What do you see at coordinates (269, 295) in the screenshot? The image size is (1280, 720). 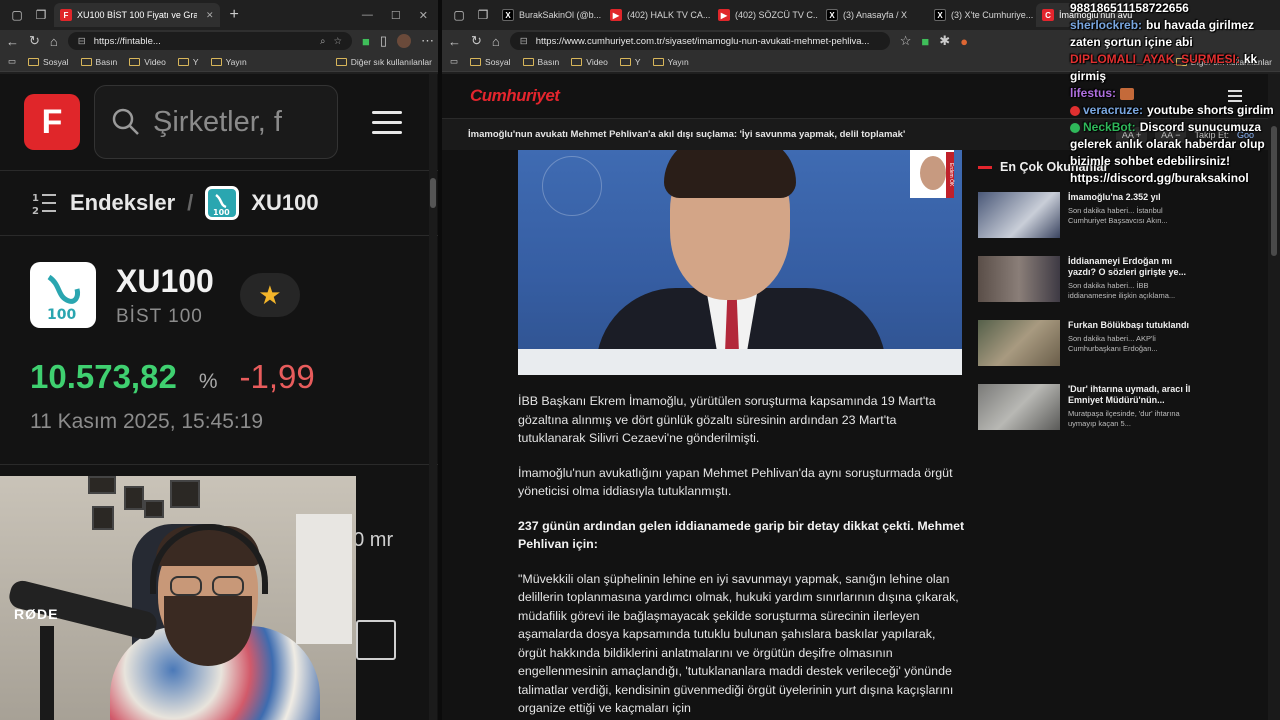 I see `favorite-star-button: ★` at bounding box center [269, 295].